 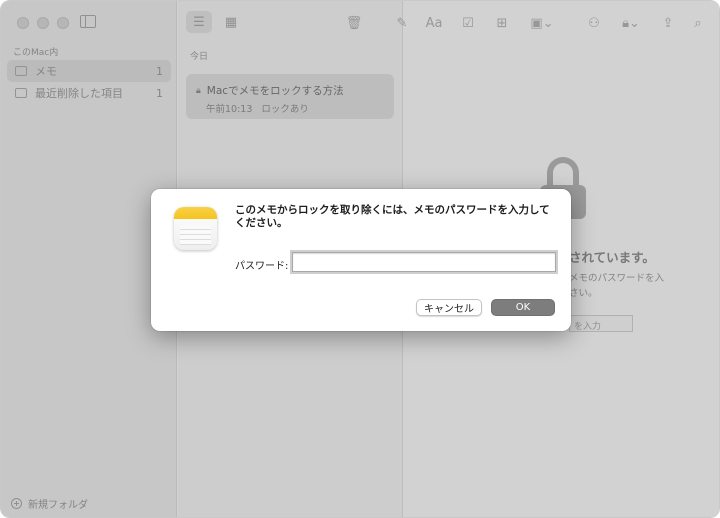 What do you see at coordinates (449, 307) in the screenshot?
I see `cancel-button: キャンセル` at bounding box center [449, 307].